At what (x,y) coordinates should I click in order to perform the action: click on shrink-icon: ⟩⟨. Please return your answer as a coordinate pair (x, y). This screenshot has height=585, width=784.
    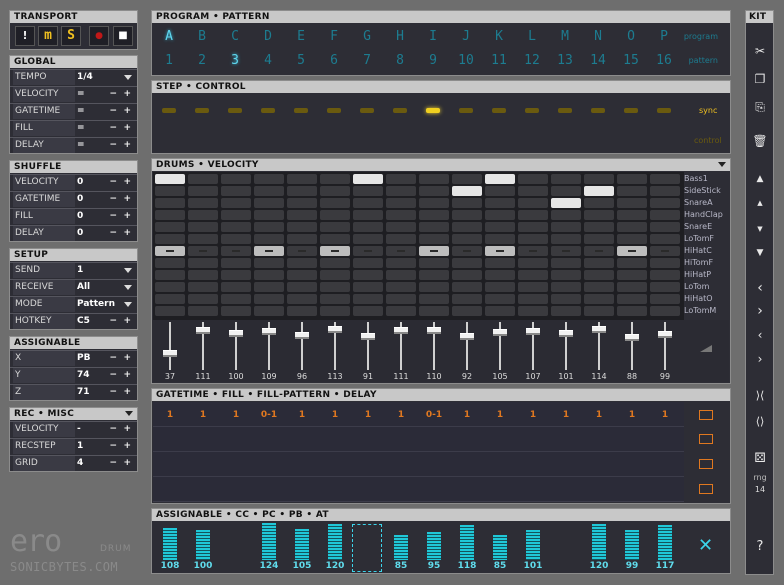
    Looking at the image, I should click on (760, 396).